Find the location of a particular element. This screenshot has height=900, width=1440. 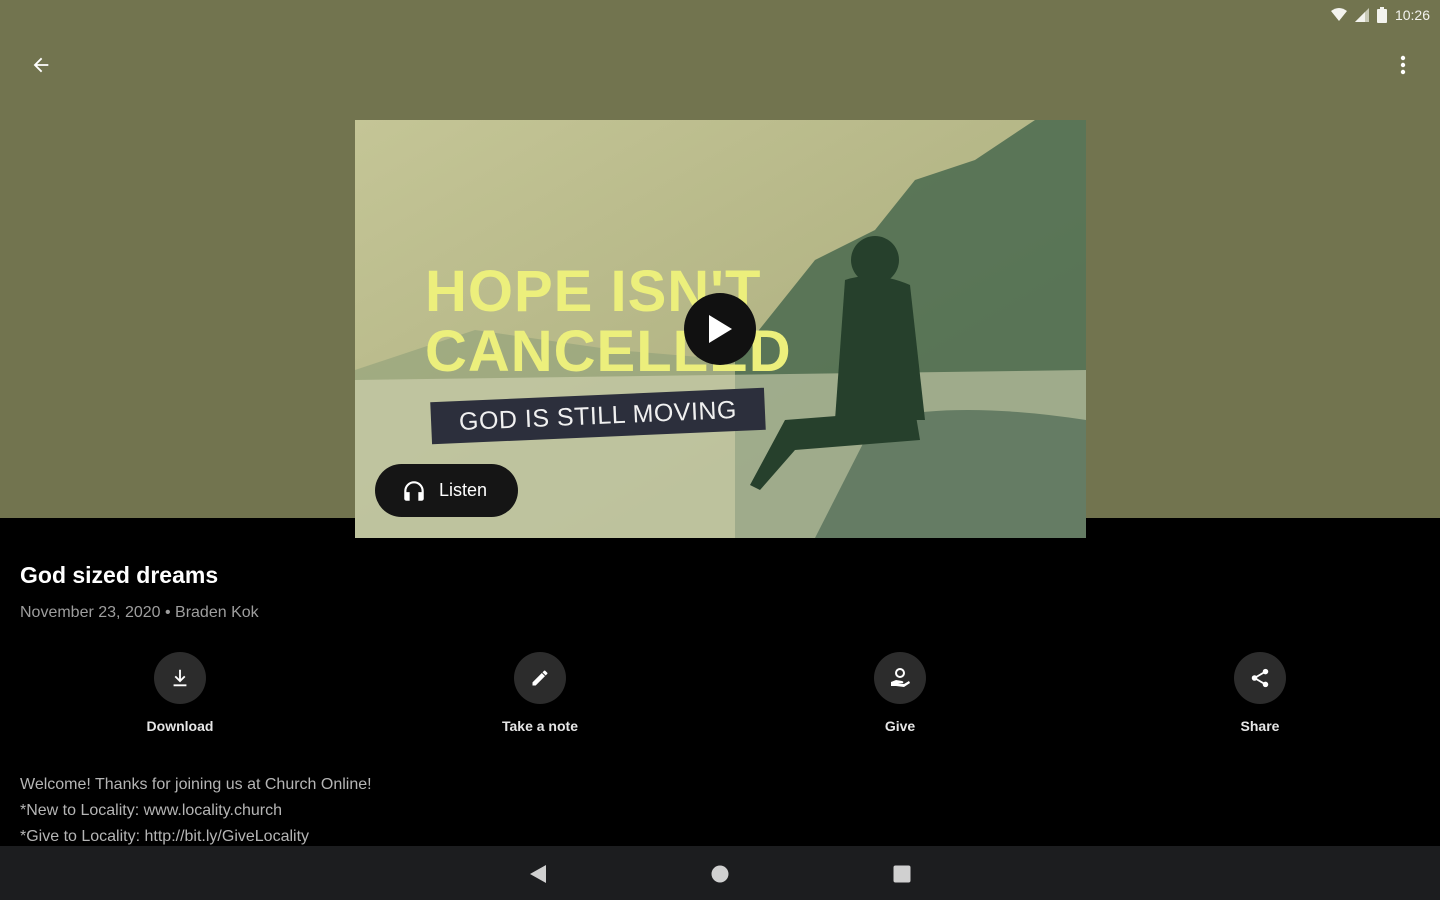

give-label: Give is located at coordinates (900, 726).